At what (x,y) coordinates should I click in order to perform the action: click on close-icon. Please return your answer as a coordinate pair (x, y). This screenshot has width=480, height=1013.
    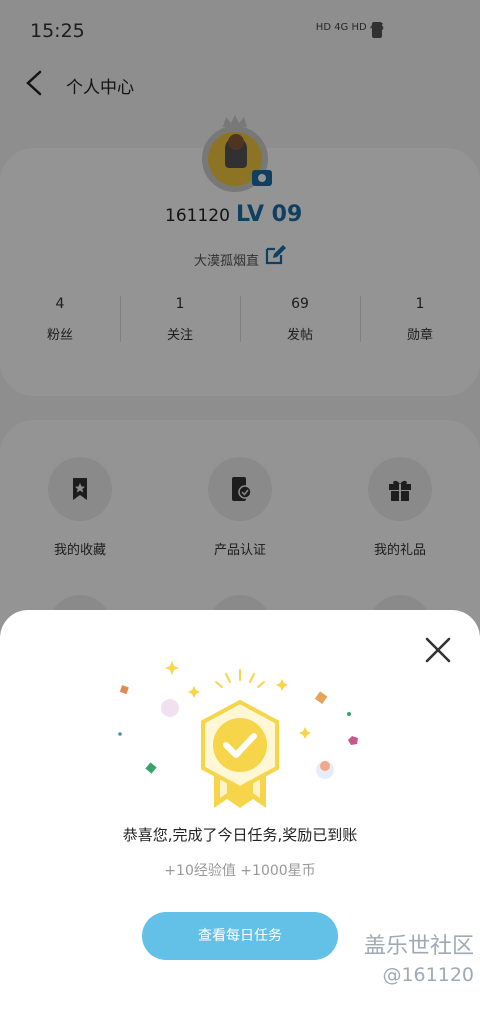
    Looking at the image, I should click on (438, 650).